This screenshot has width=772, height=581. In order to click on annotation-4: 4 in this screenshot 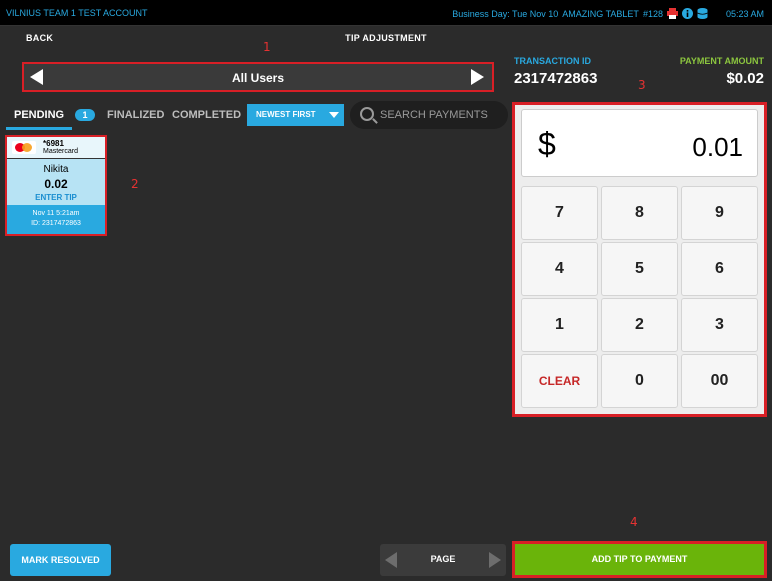, I will do `click(634, 522)`.